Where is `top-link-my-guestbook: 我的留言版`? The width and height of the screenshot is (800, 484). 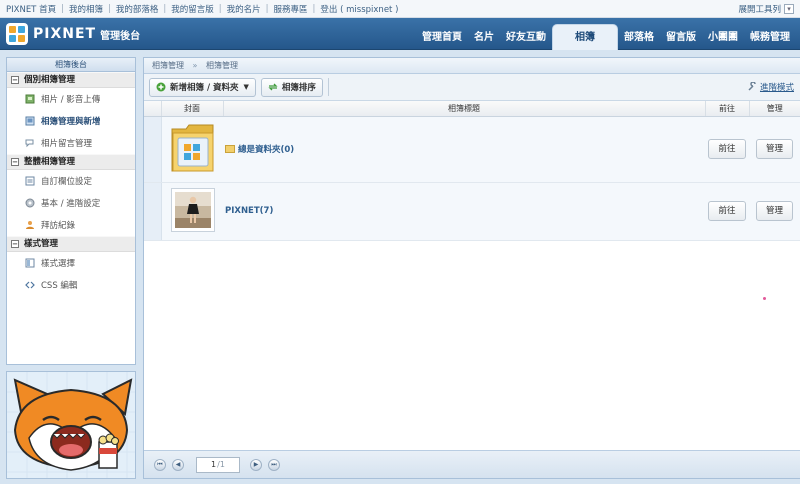
top-link-my-guestbook: 我的留言版 is located at coordinates (192, 9).